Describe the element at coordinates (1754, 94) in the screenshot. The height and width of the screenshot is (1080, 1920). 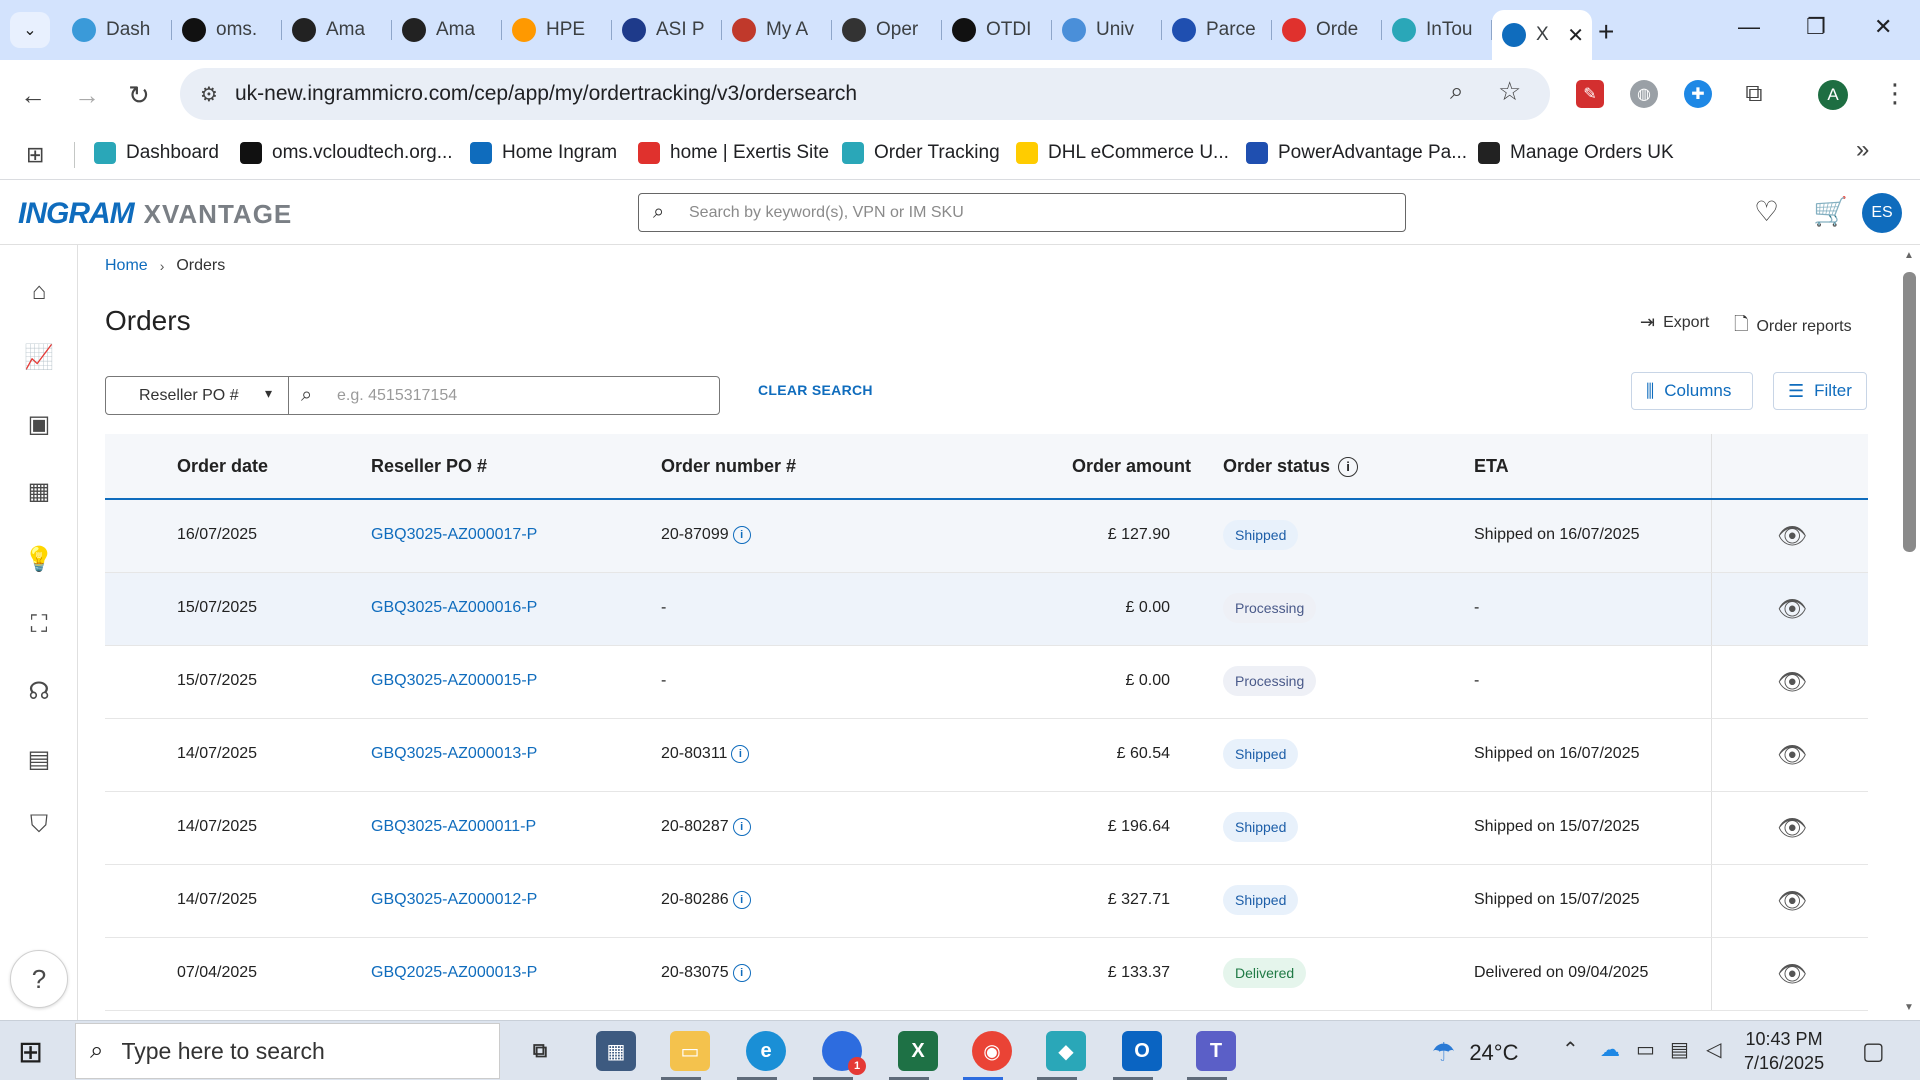
I see `extensions-icon: ⧉` at that location.